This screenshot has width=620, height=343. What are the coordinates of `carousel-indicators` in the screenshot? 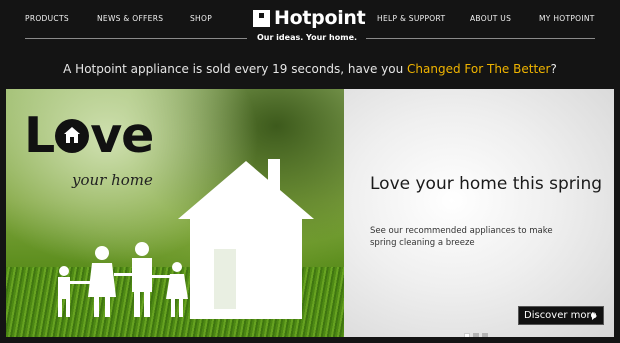 It's located at (477, 330).